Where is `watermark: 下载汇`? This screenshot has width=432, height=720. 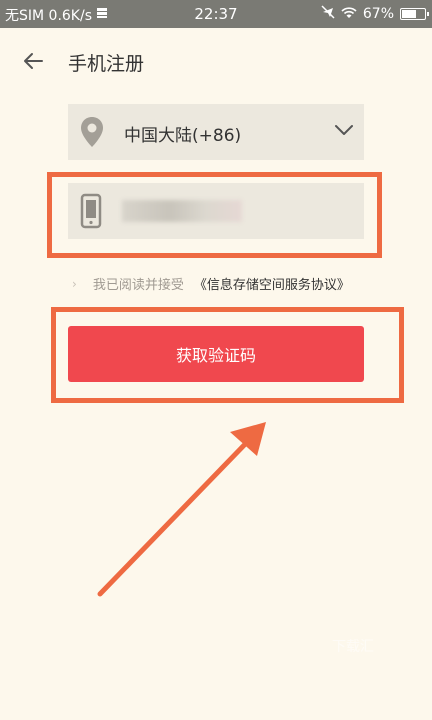 watermark: 下载汇 is located at coordinates (353, 647).